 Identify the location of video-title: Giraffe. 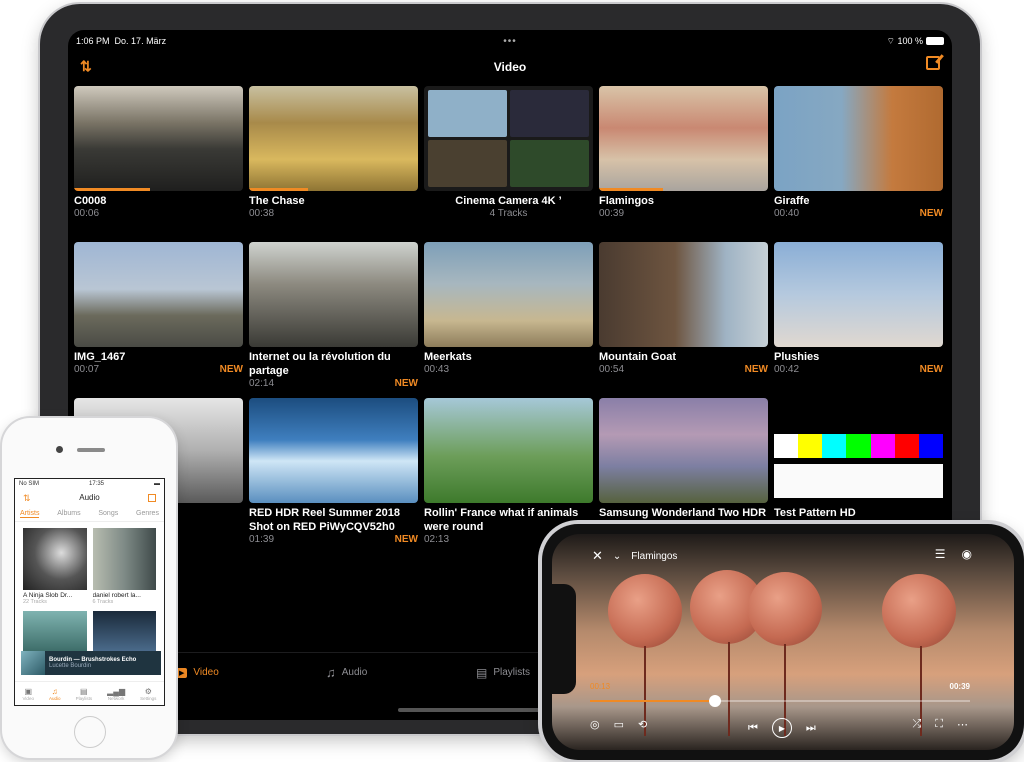
(792, 201).